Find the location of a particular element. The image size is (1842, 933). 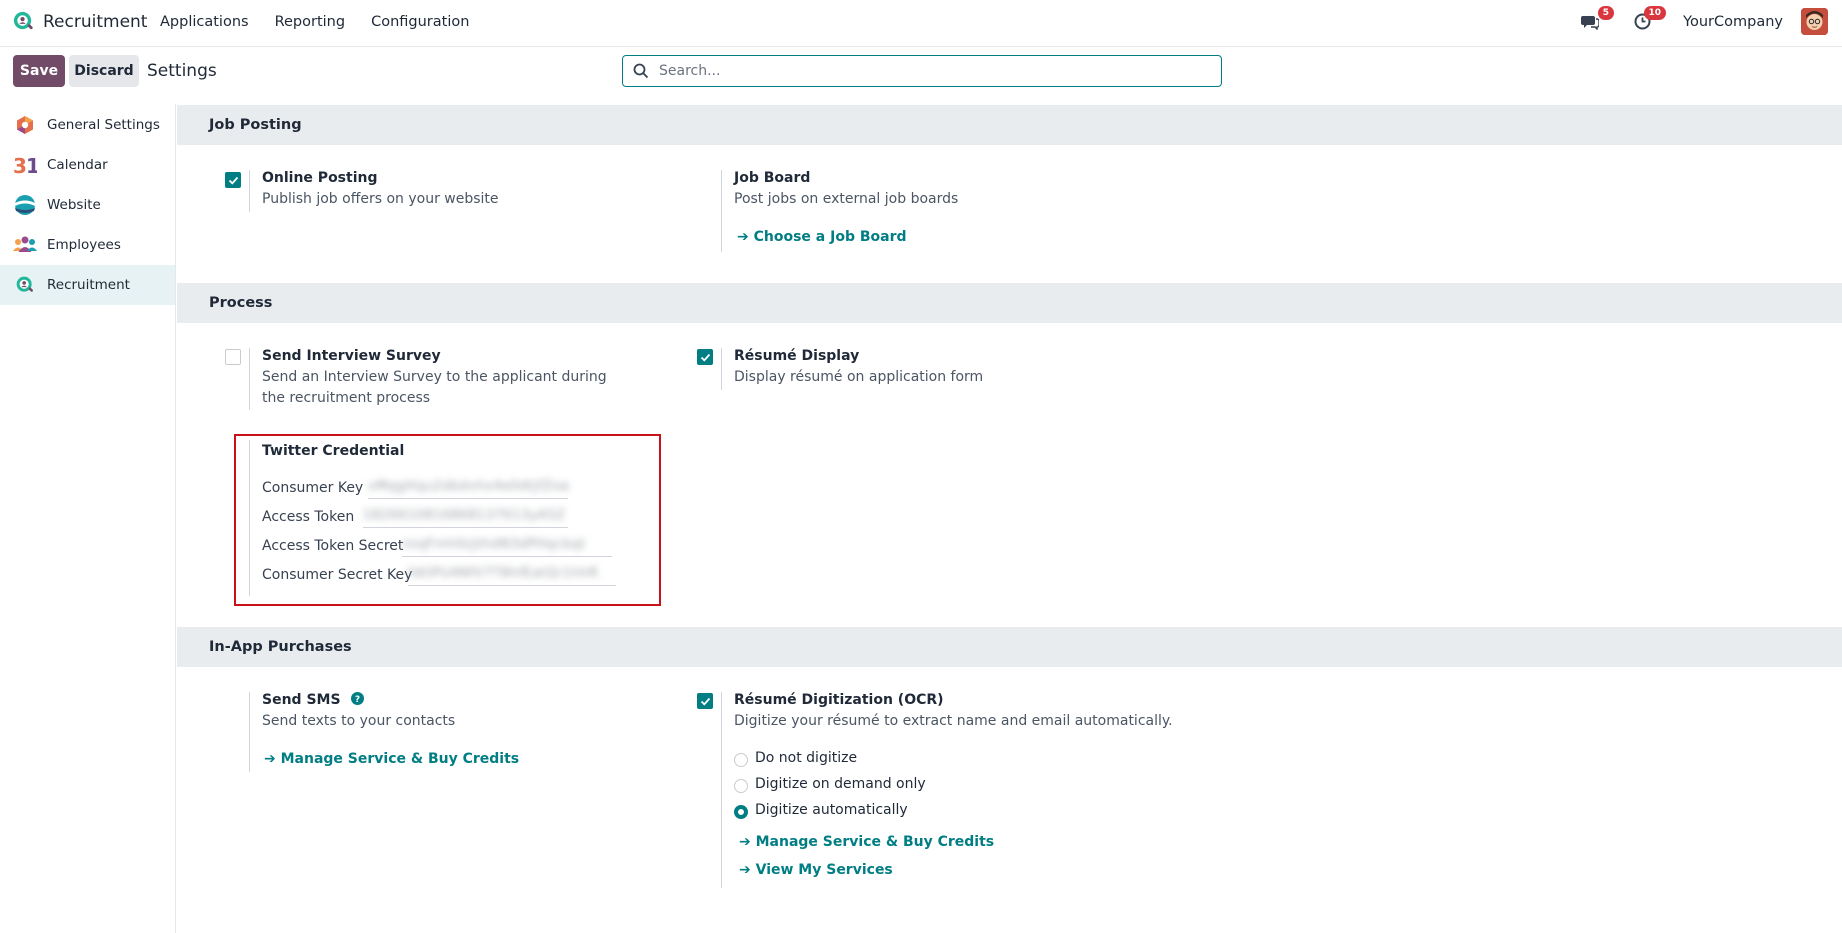

sidebar-item-recruitment: Recruitment is located at coordinates (87, 285).